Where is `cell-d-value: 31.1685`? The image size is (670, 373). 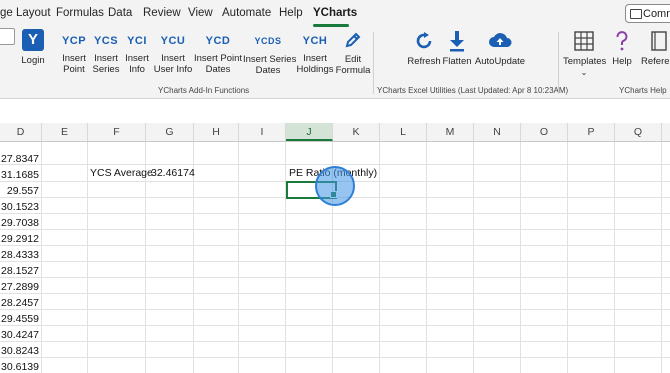
cell-d-value: 31.1685 is located at coordinates (19, 175).